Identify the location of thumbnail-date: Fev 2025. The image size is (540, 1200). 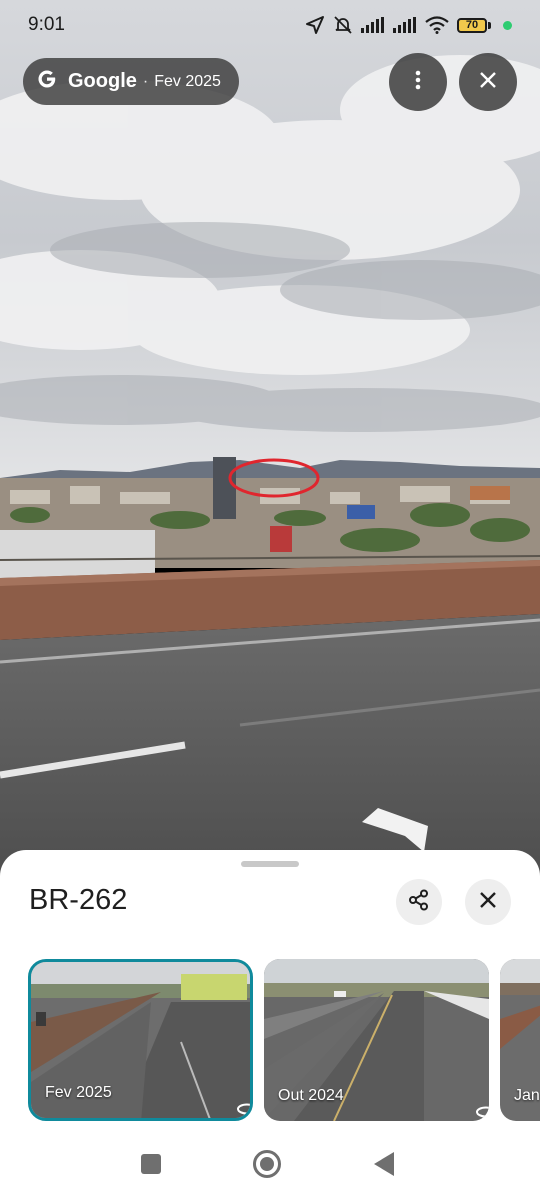
(78, 1092).